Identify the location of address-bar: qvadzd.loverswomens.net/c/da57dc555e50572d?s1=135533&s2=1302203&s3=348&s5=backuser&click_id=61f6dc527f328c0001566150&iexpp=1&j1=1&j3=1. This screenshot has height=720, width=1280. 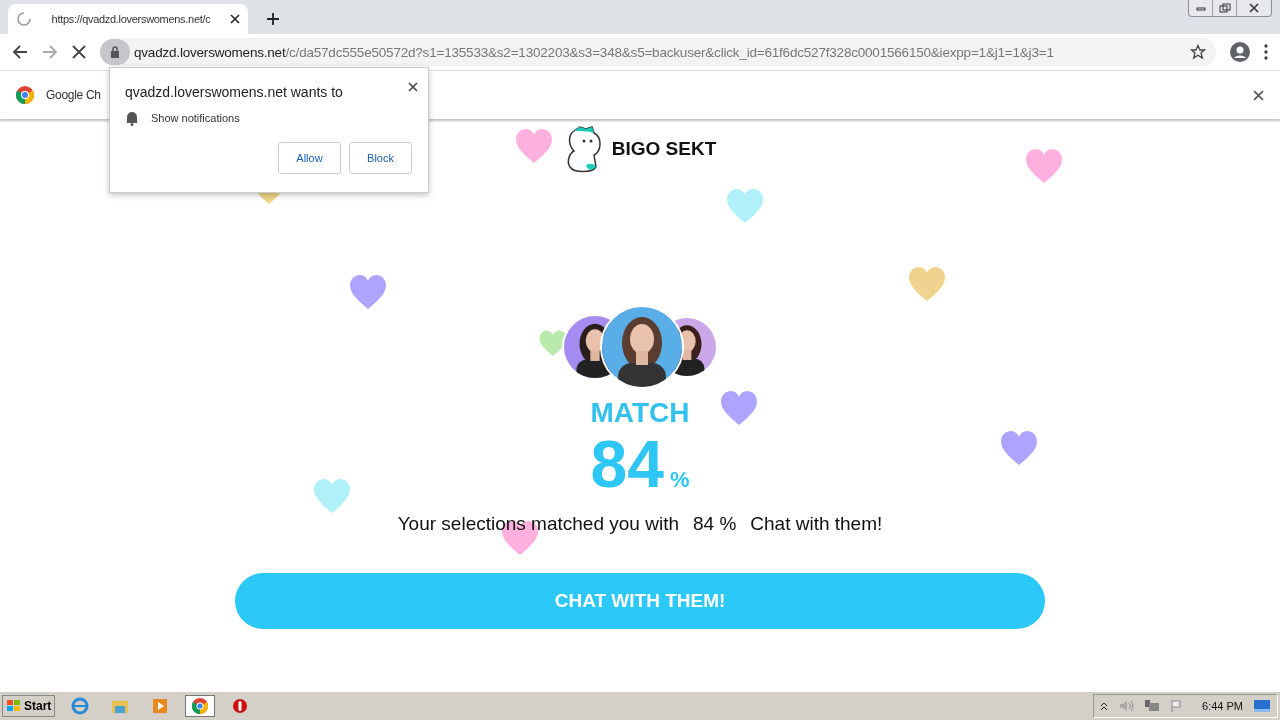
(658, 52).